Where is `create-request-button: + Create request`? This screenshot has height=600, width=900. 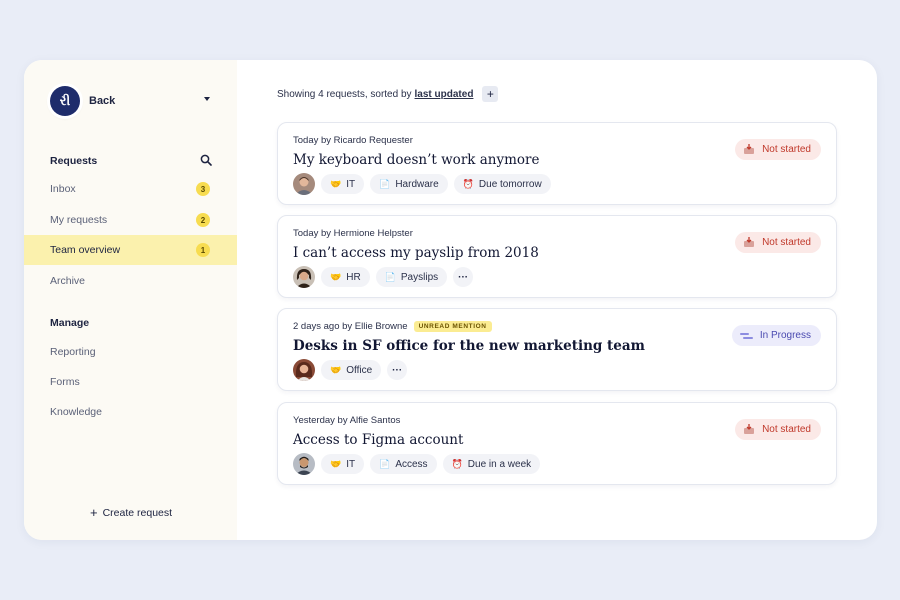 create-request-button: + Create request is located at coordinates (131, 512).